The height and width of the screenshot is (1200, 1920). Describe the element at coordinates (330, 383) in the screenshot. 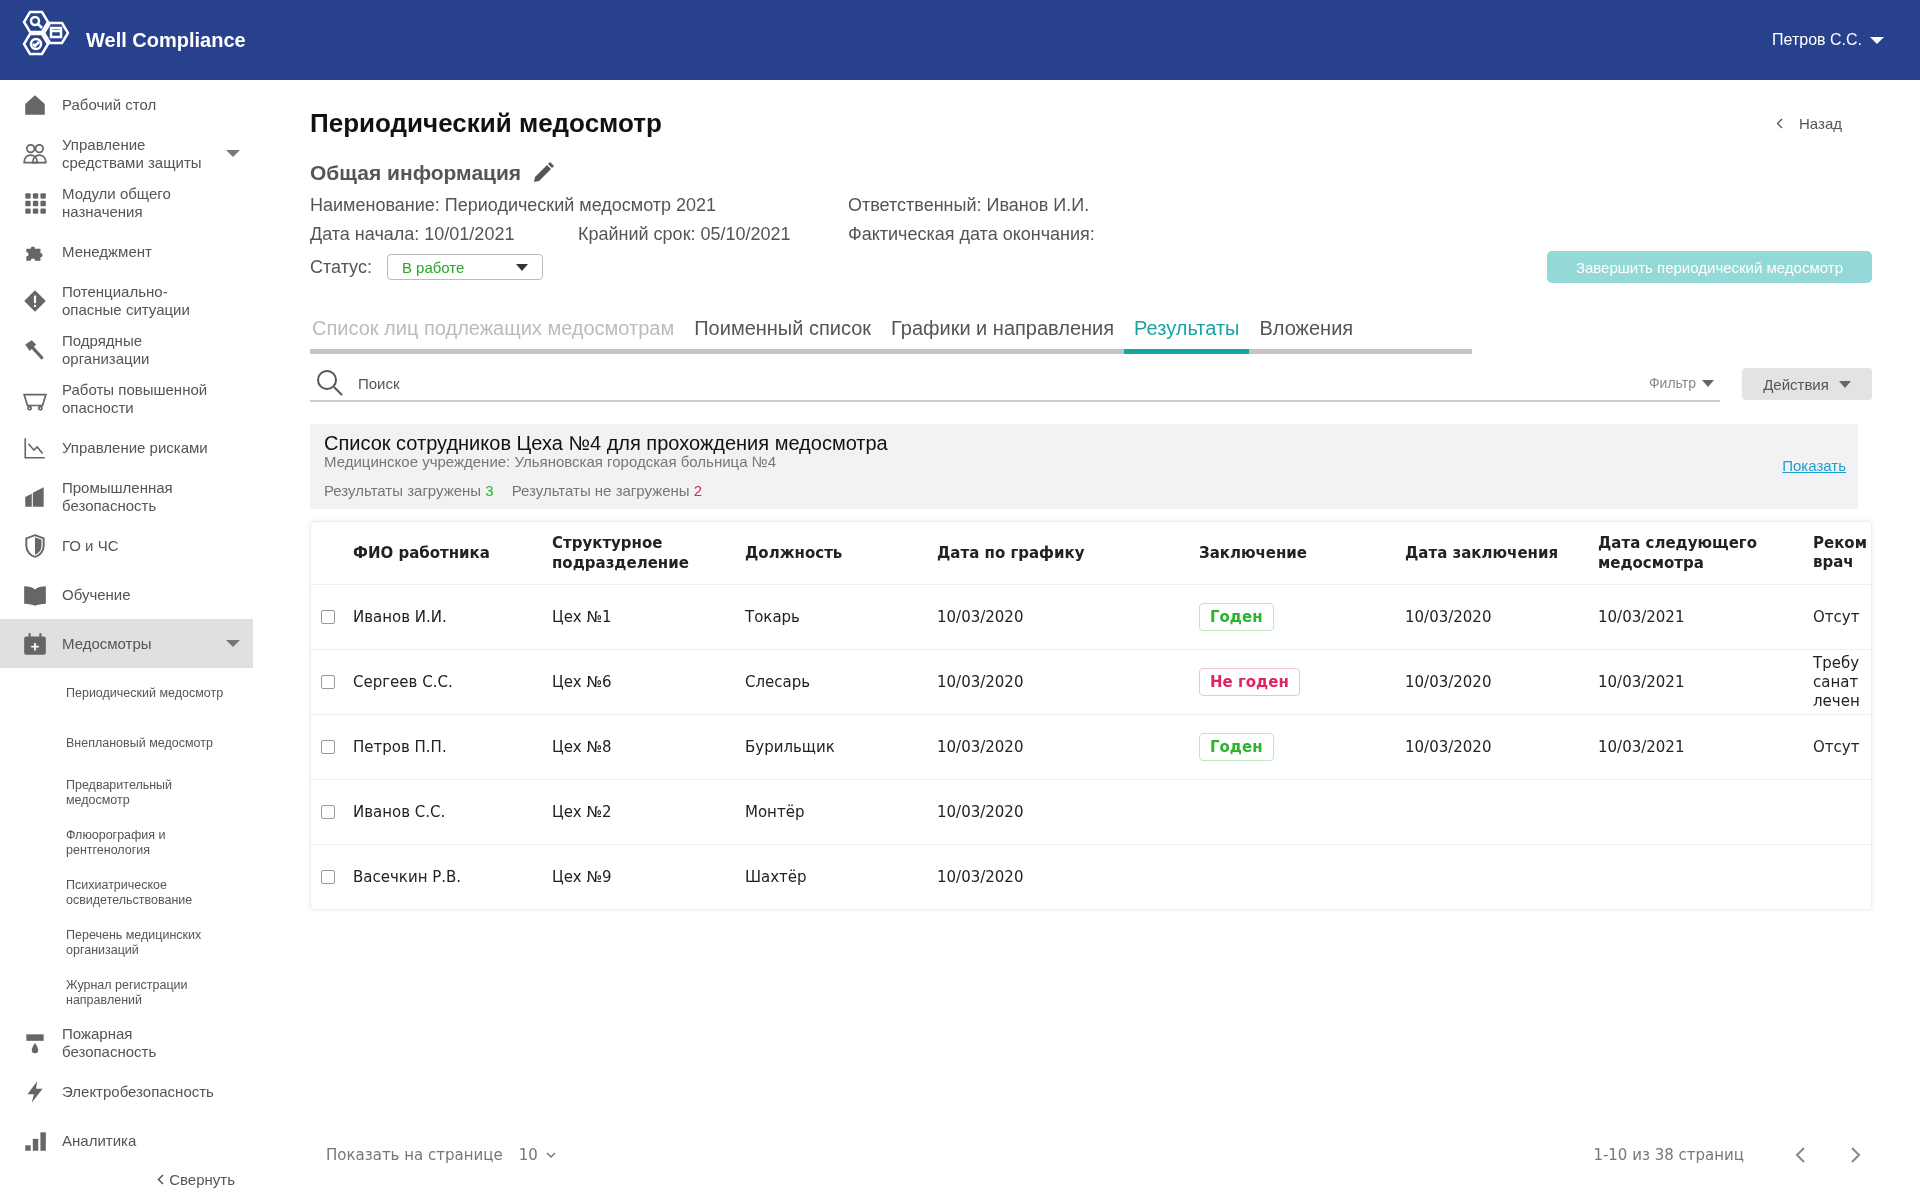

I see `search-icon` at that location.